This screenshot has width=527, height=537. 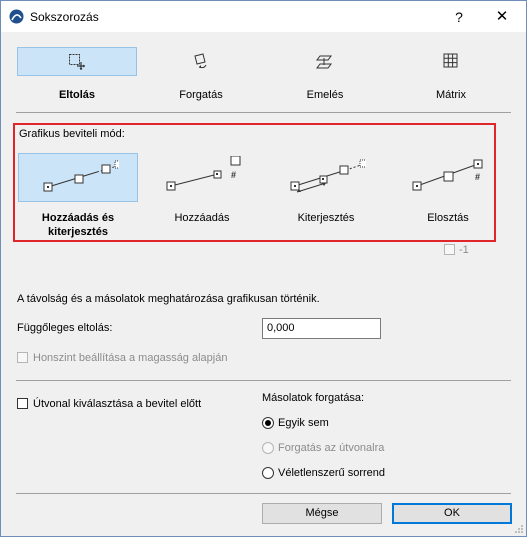 What do you see at coordinates (502, 17) in the screenshot?
I see `close-button: ✕` at bounding box center [502, 17].